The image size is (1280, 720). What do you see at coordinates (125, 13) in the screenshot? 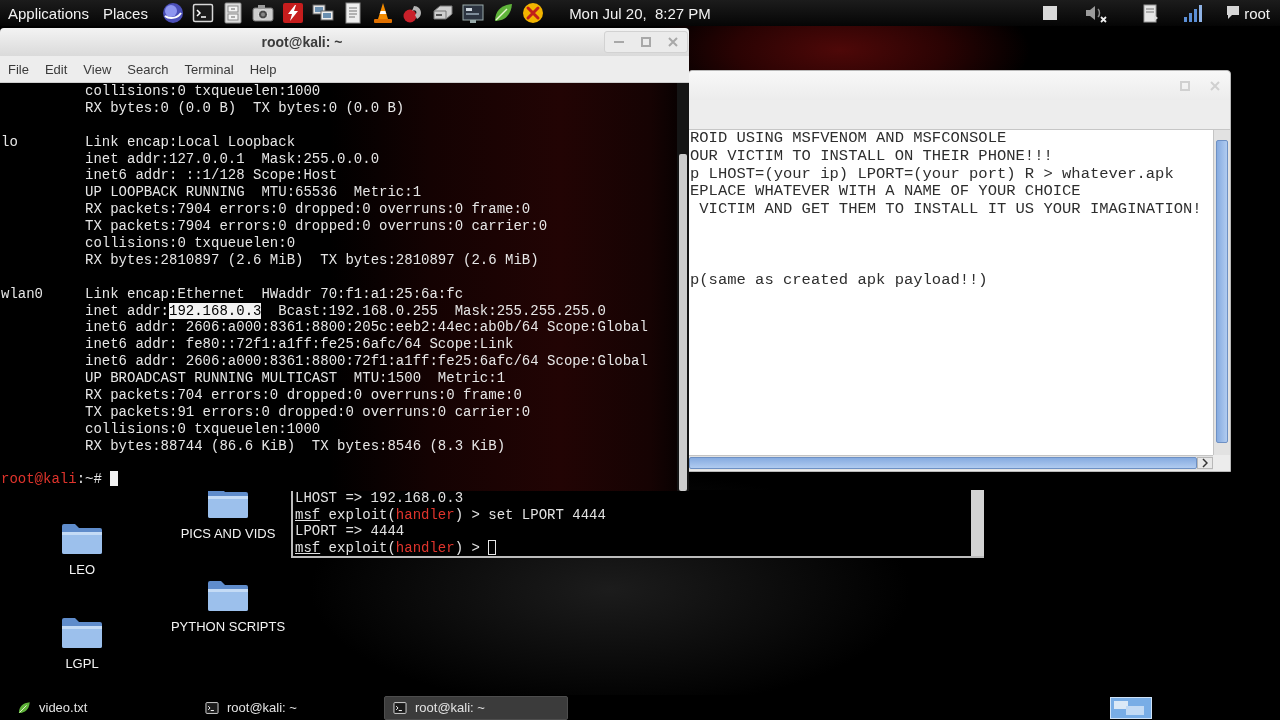
I see `panel-menu: Places` at bounding box center [125, 13].